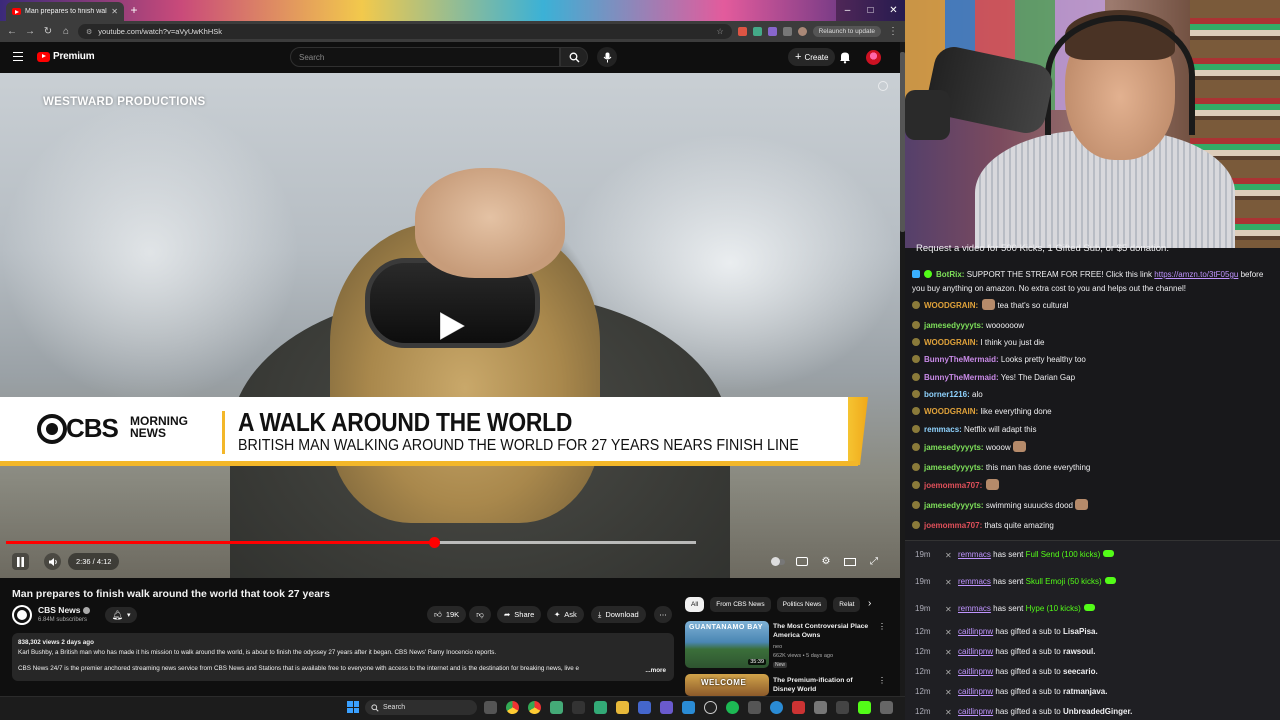 Image resolution: width=1280 pixels, height=720 pixels. What do you see at coordinates (893, 31) in the screenshot?
I see `browser-menu-icon: ⋮` at bounding box center [893, 31].